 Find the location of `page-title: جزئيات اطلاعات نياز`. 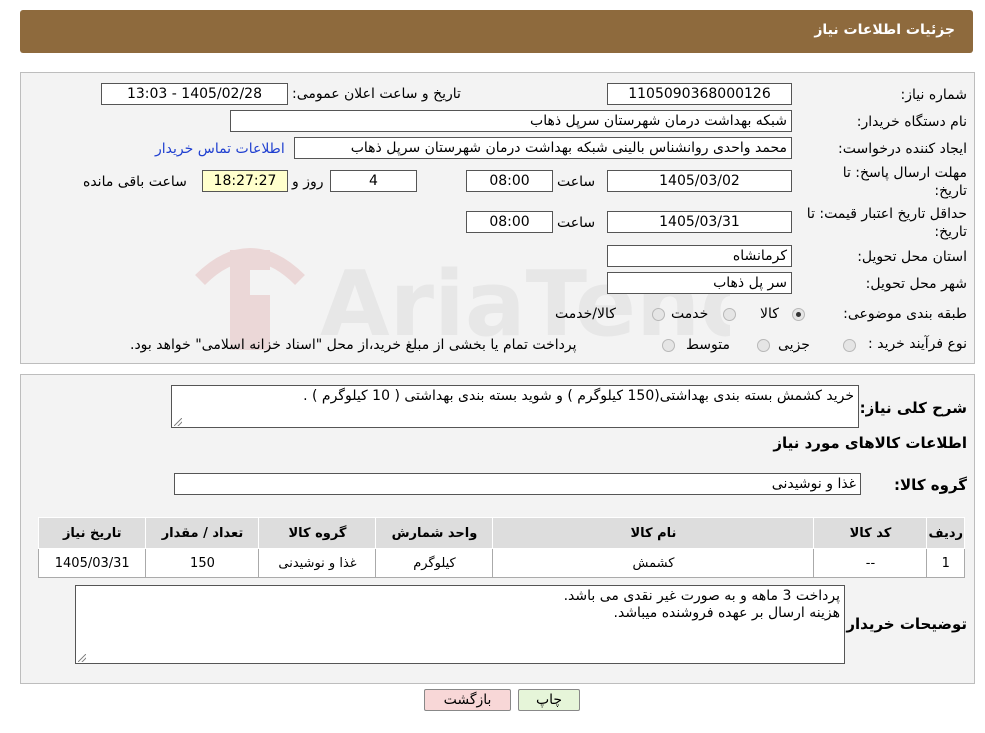

page-title: جزئيات اطلاعات نياز is located at coordinates (884, 30).